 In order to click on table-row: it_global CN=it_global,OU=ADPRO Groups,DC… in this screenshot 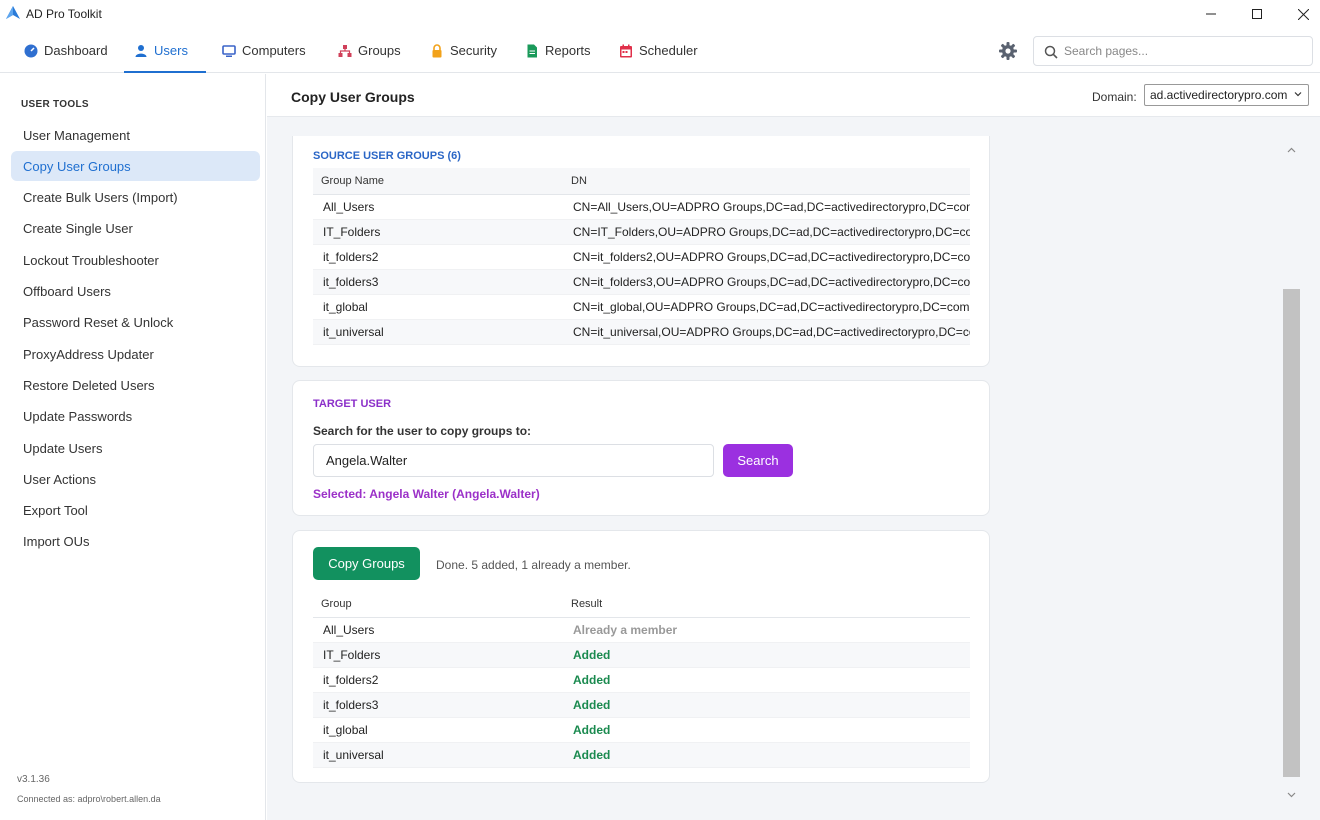, I will do `click(641, 307)`.